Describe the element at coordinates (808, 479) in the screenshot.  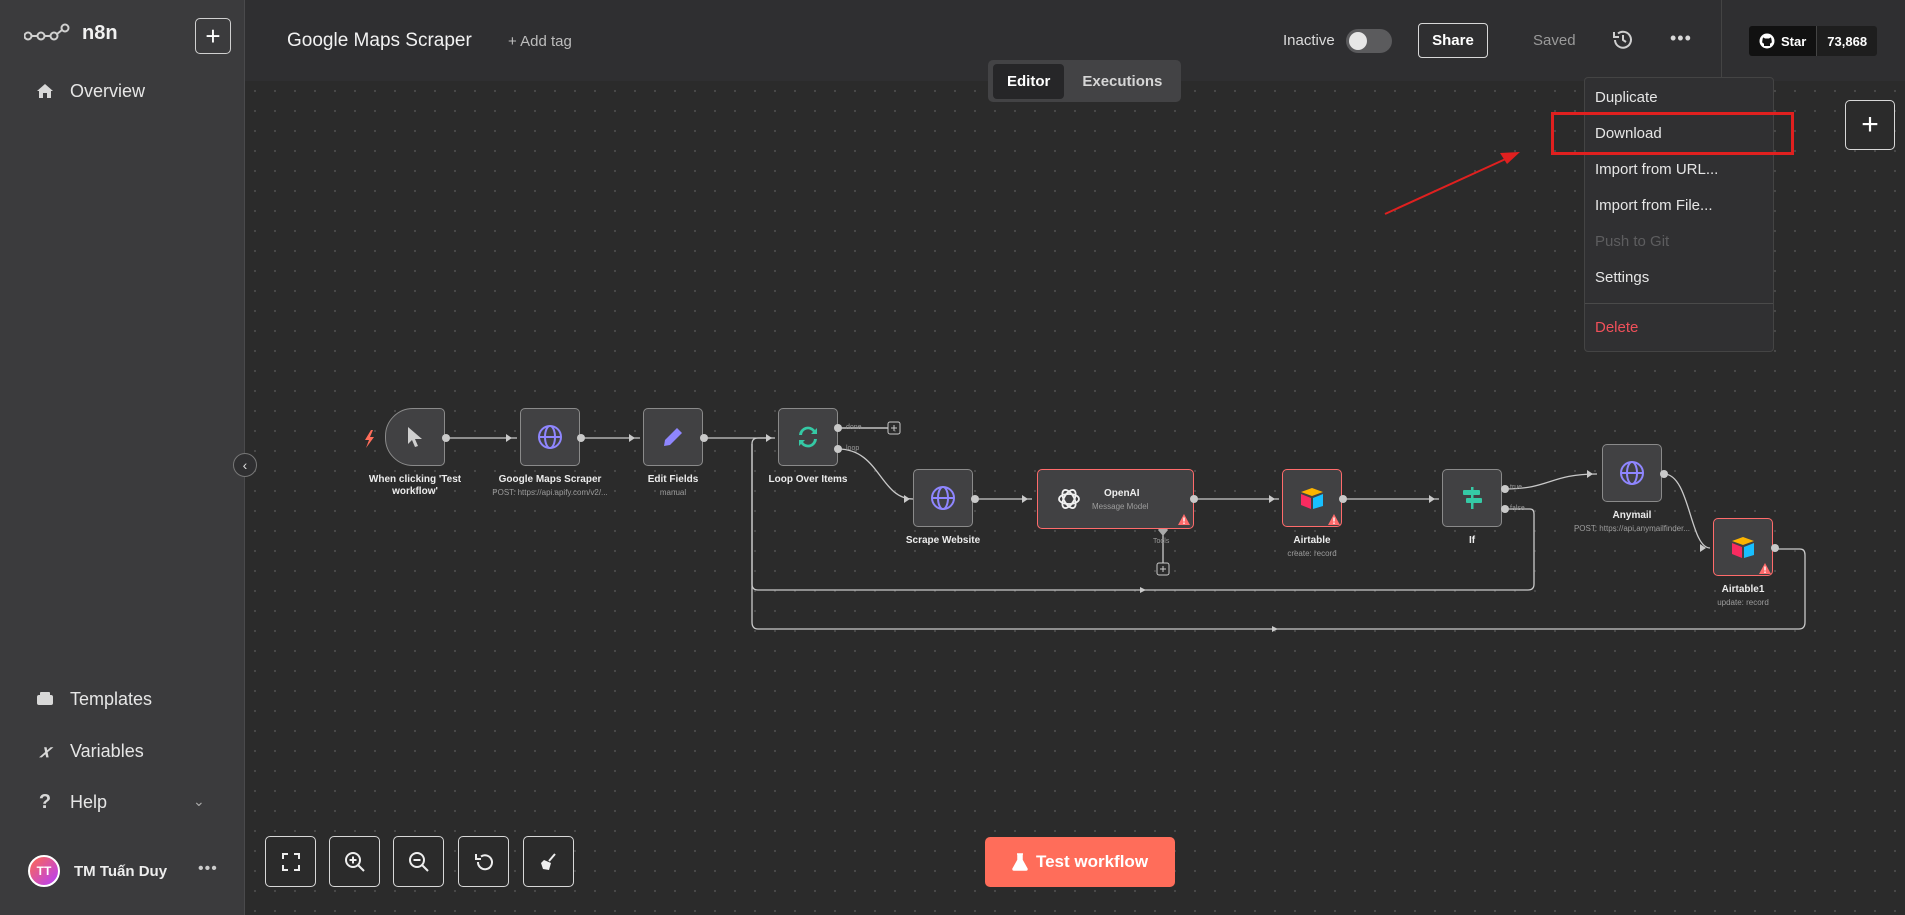
I see `node-label: Loop Over Items` at that location.